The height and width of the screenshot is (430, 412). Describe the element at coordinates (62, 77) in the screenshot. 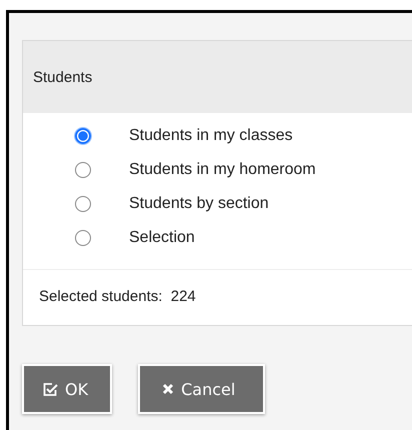

I see `panel-title: Students` at that location.